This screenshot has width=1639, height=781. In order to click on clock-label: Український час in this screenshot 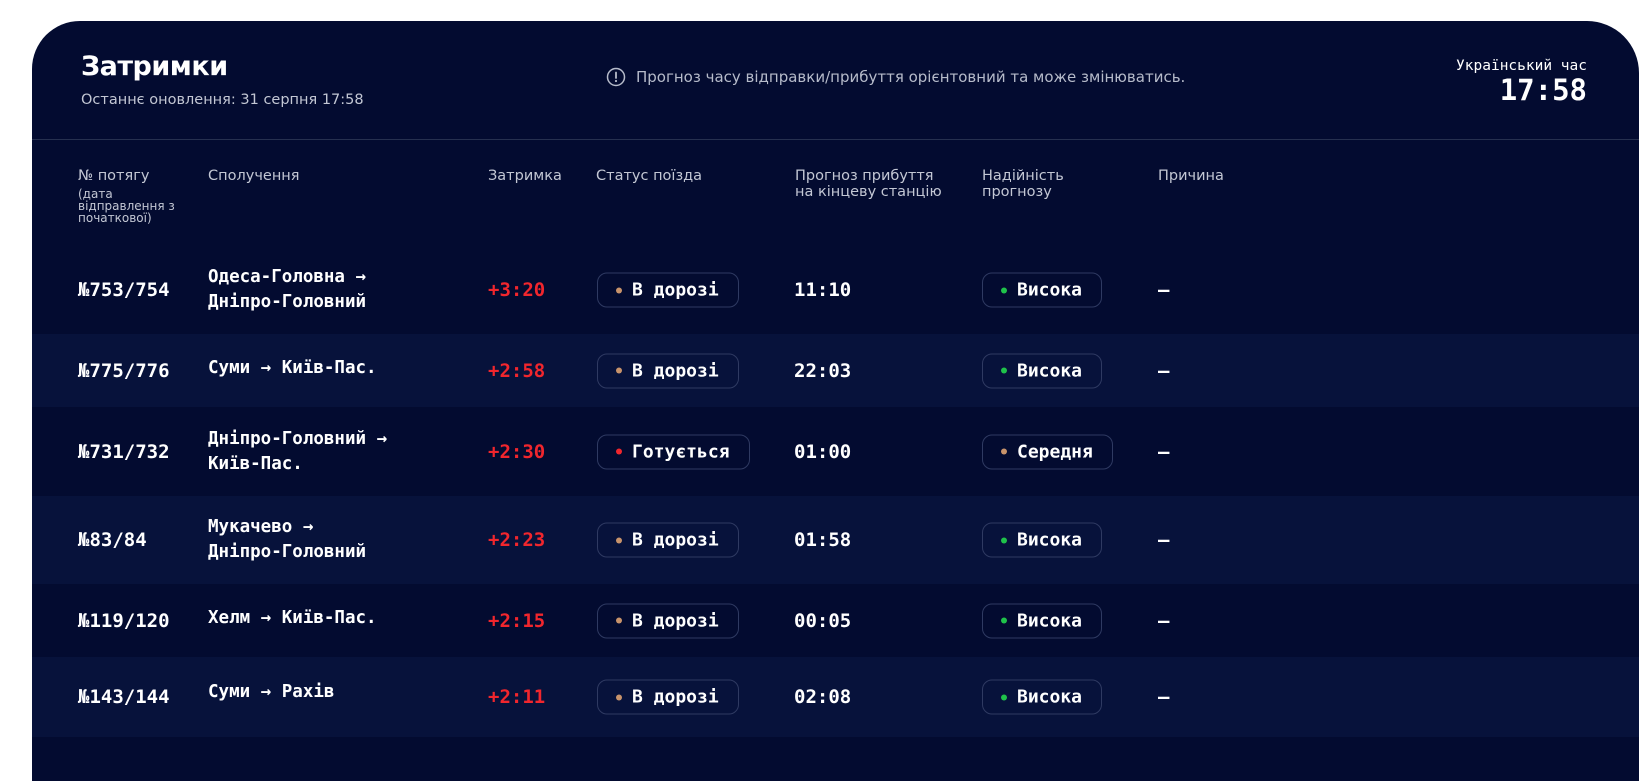, I will do `click(1521, 66)`.